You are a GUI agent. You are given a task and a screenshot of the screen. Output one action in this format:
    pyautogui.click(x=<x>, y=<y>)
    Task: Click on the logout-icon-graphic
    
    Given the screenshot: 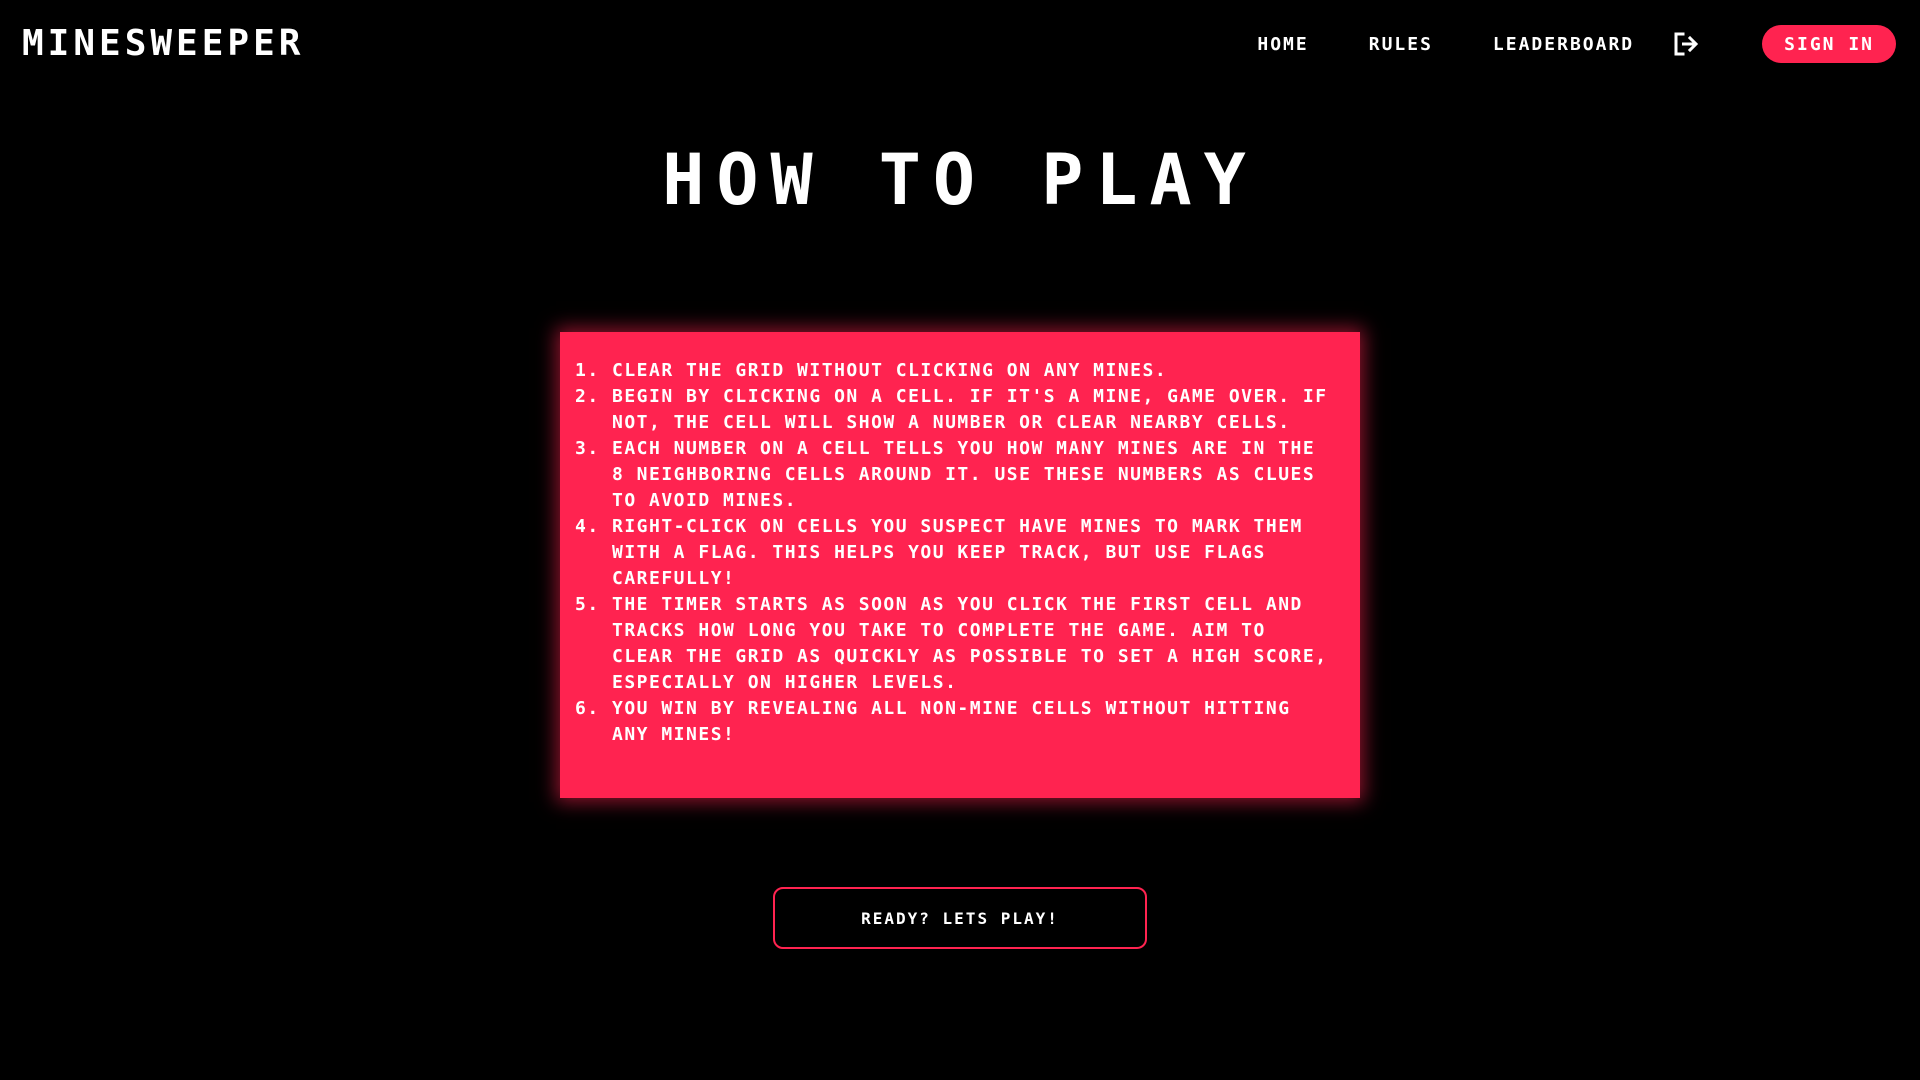 What is the action you would take?
    pyautogui.click(x=1686, y=44)
    